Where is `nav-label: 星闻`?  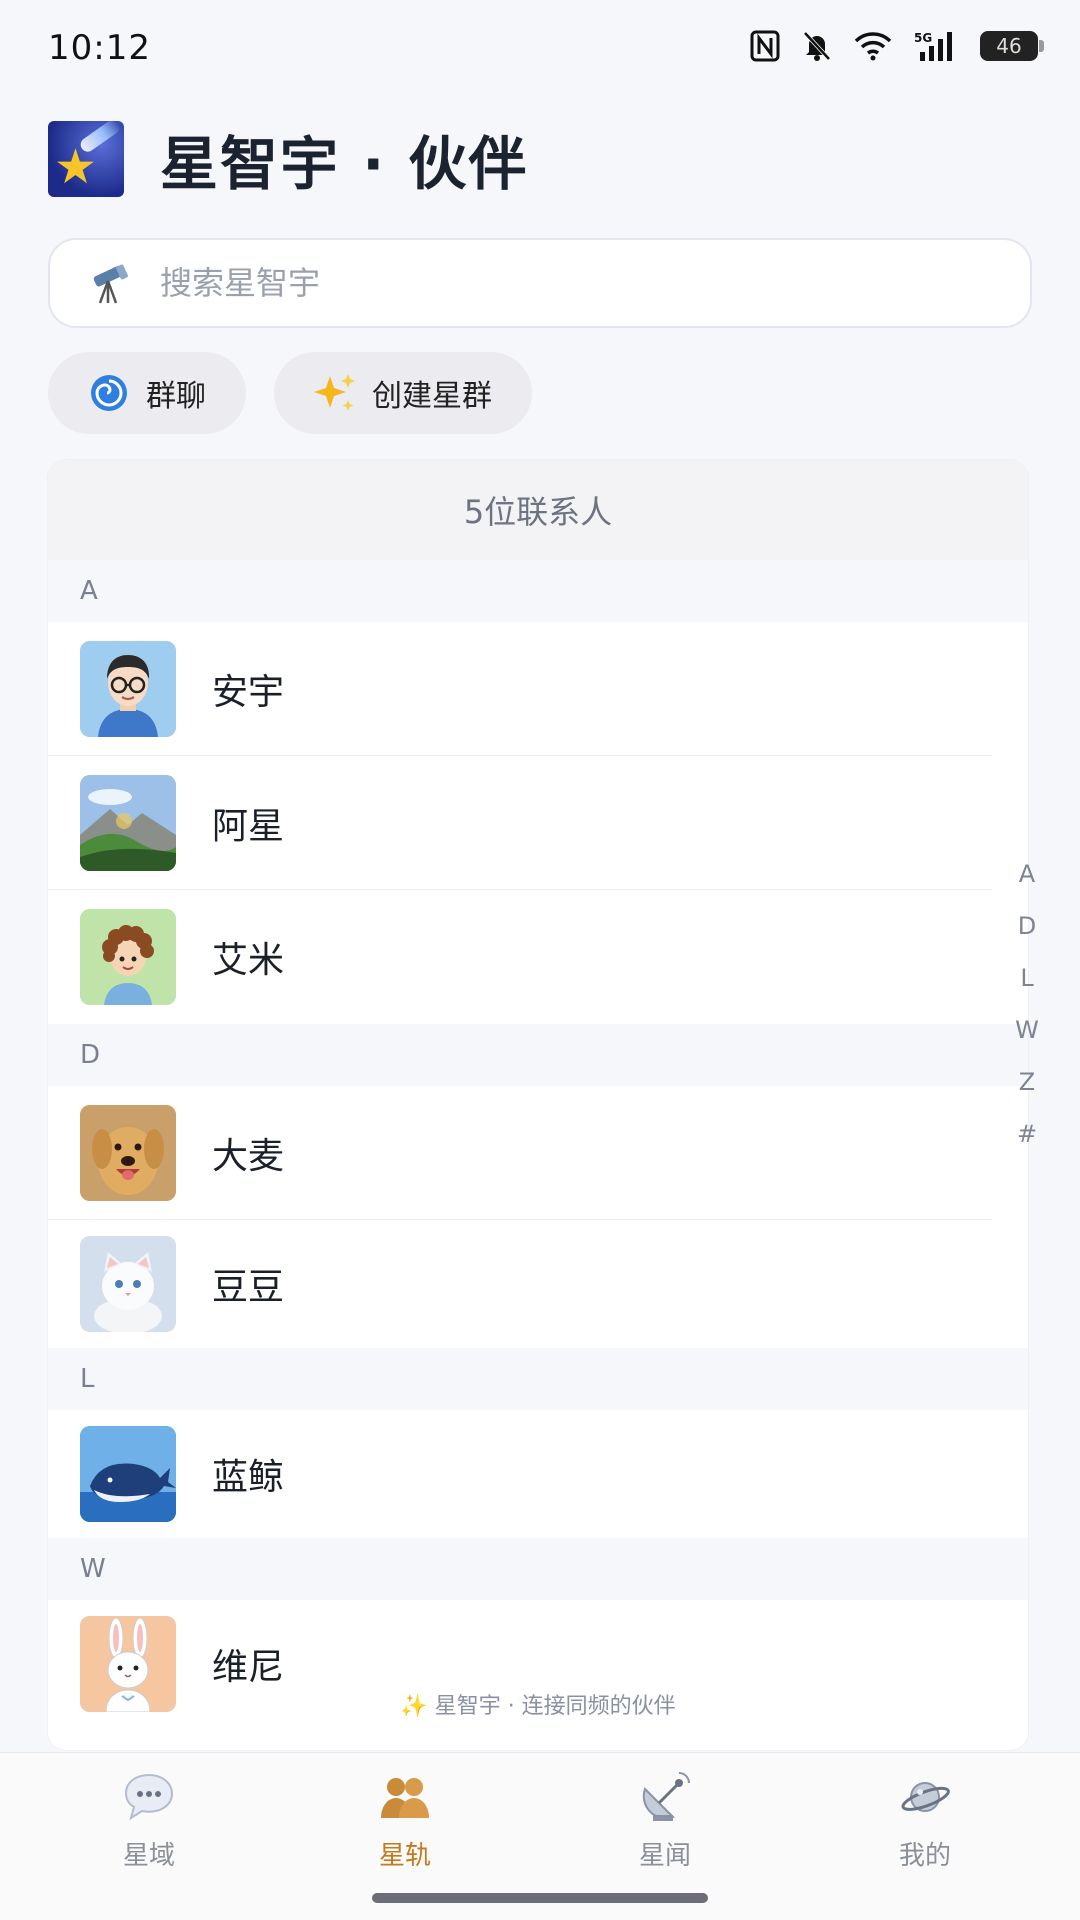
nav-label: 星闻 is located at coordinates (664, 1856).